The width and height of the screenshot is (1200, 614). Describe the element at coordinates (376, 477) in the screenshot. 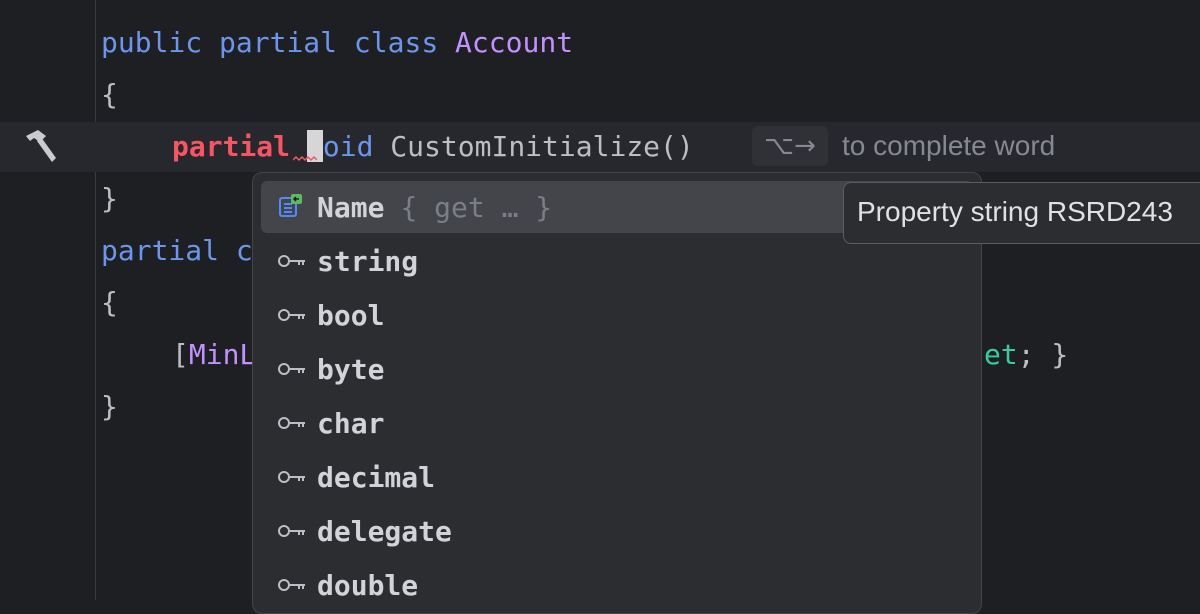

I see `completion-item-label: decimal` at that location.